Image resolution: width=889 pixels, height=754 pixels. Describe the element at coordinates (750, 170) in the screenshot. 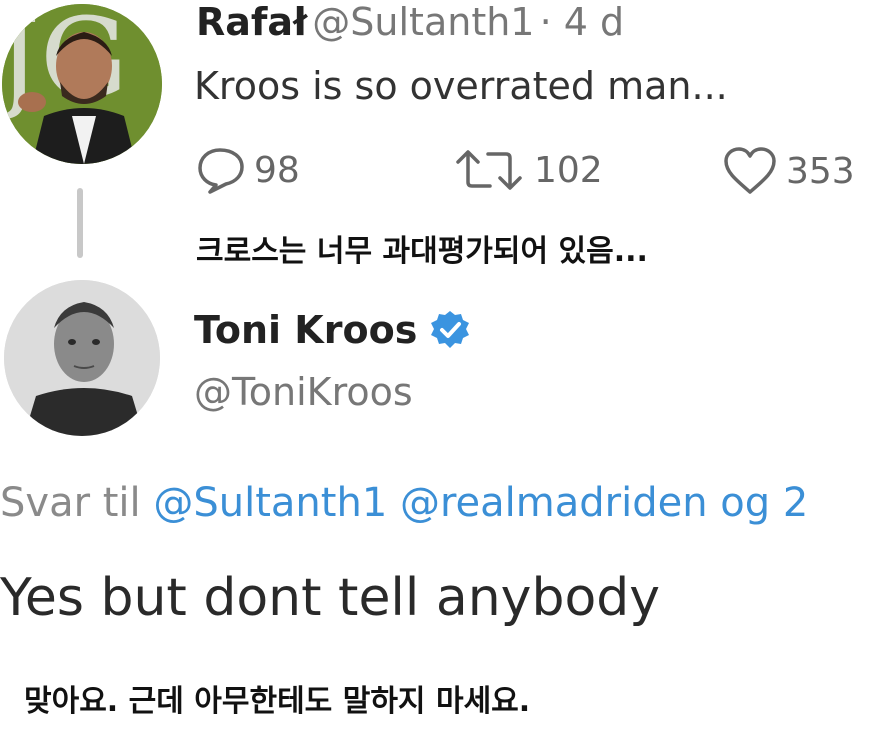

I see `like-icon` at that location.